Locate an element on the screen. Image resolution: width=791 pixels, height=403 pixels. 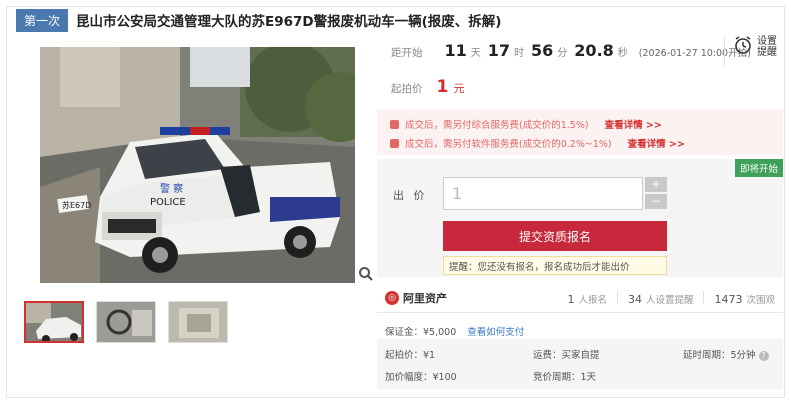
alarm-clock-icon is located at coordinates (743, 47).